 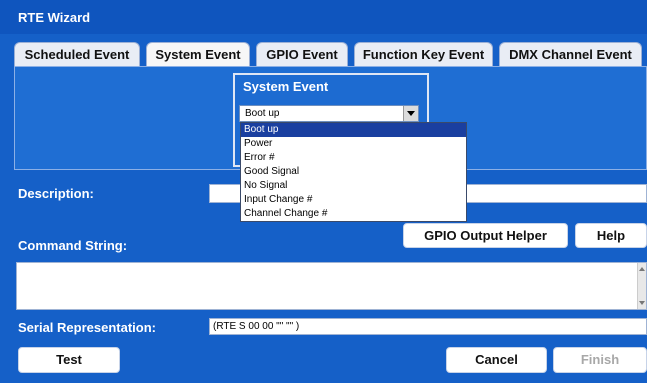 I want to click on gpio-output-helper-button: GPIO Output Helper, so click(x=485, y=235).